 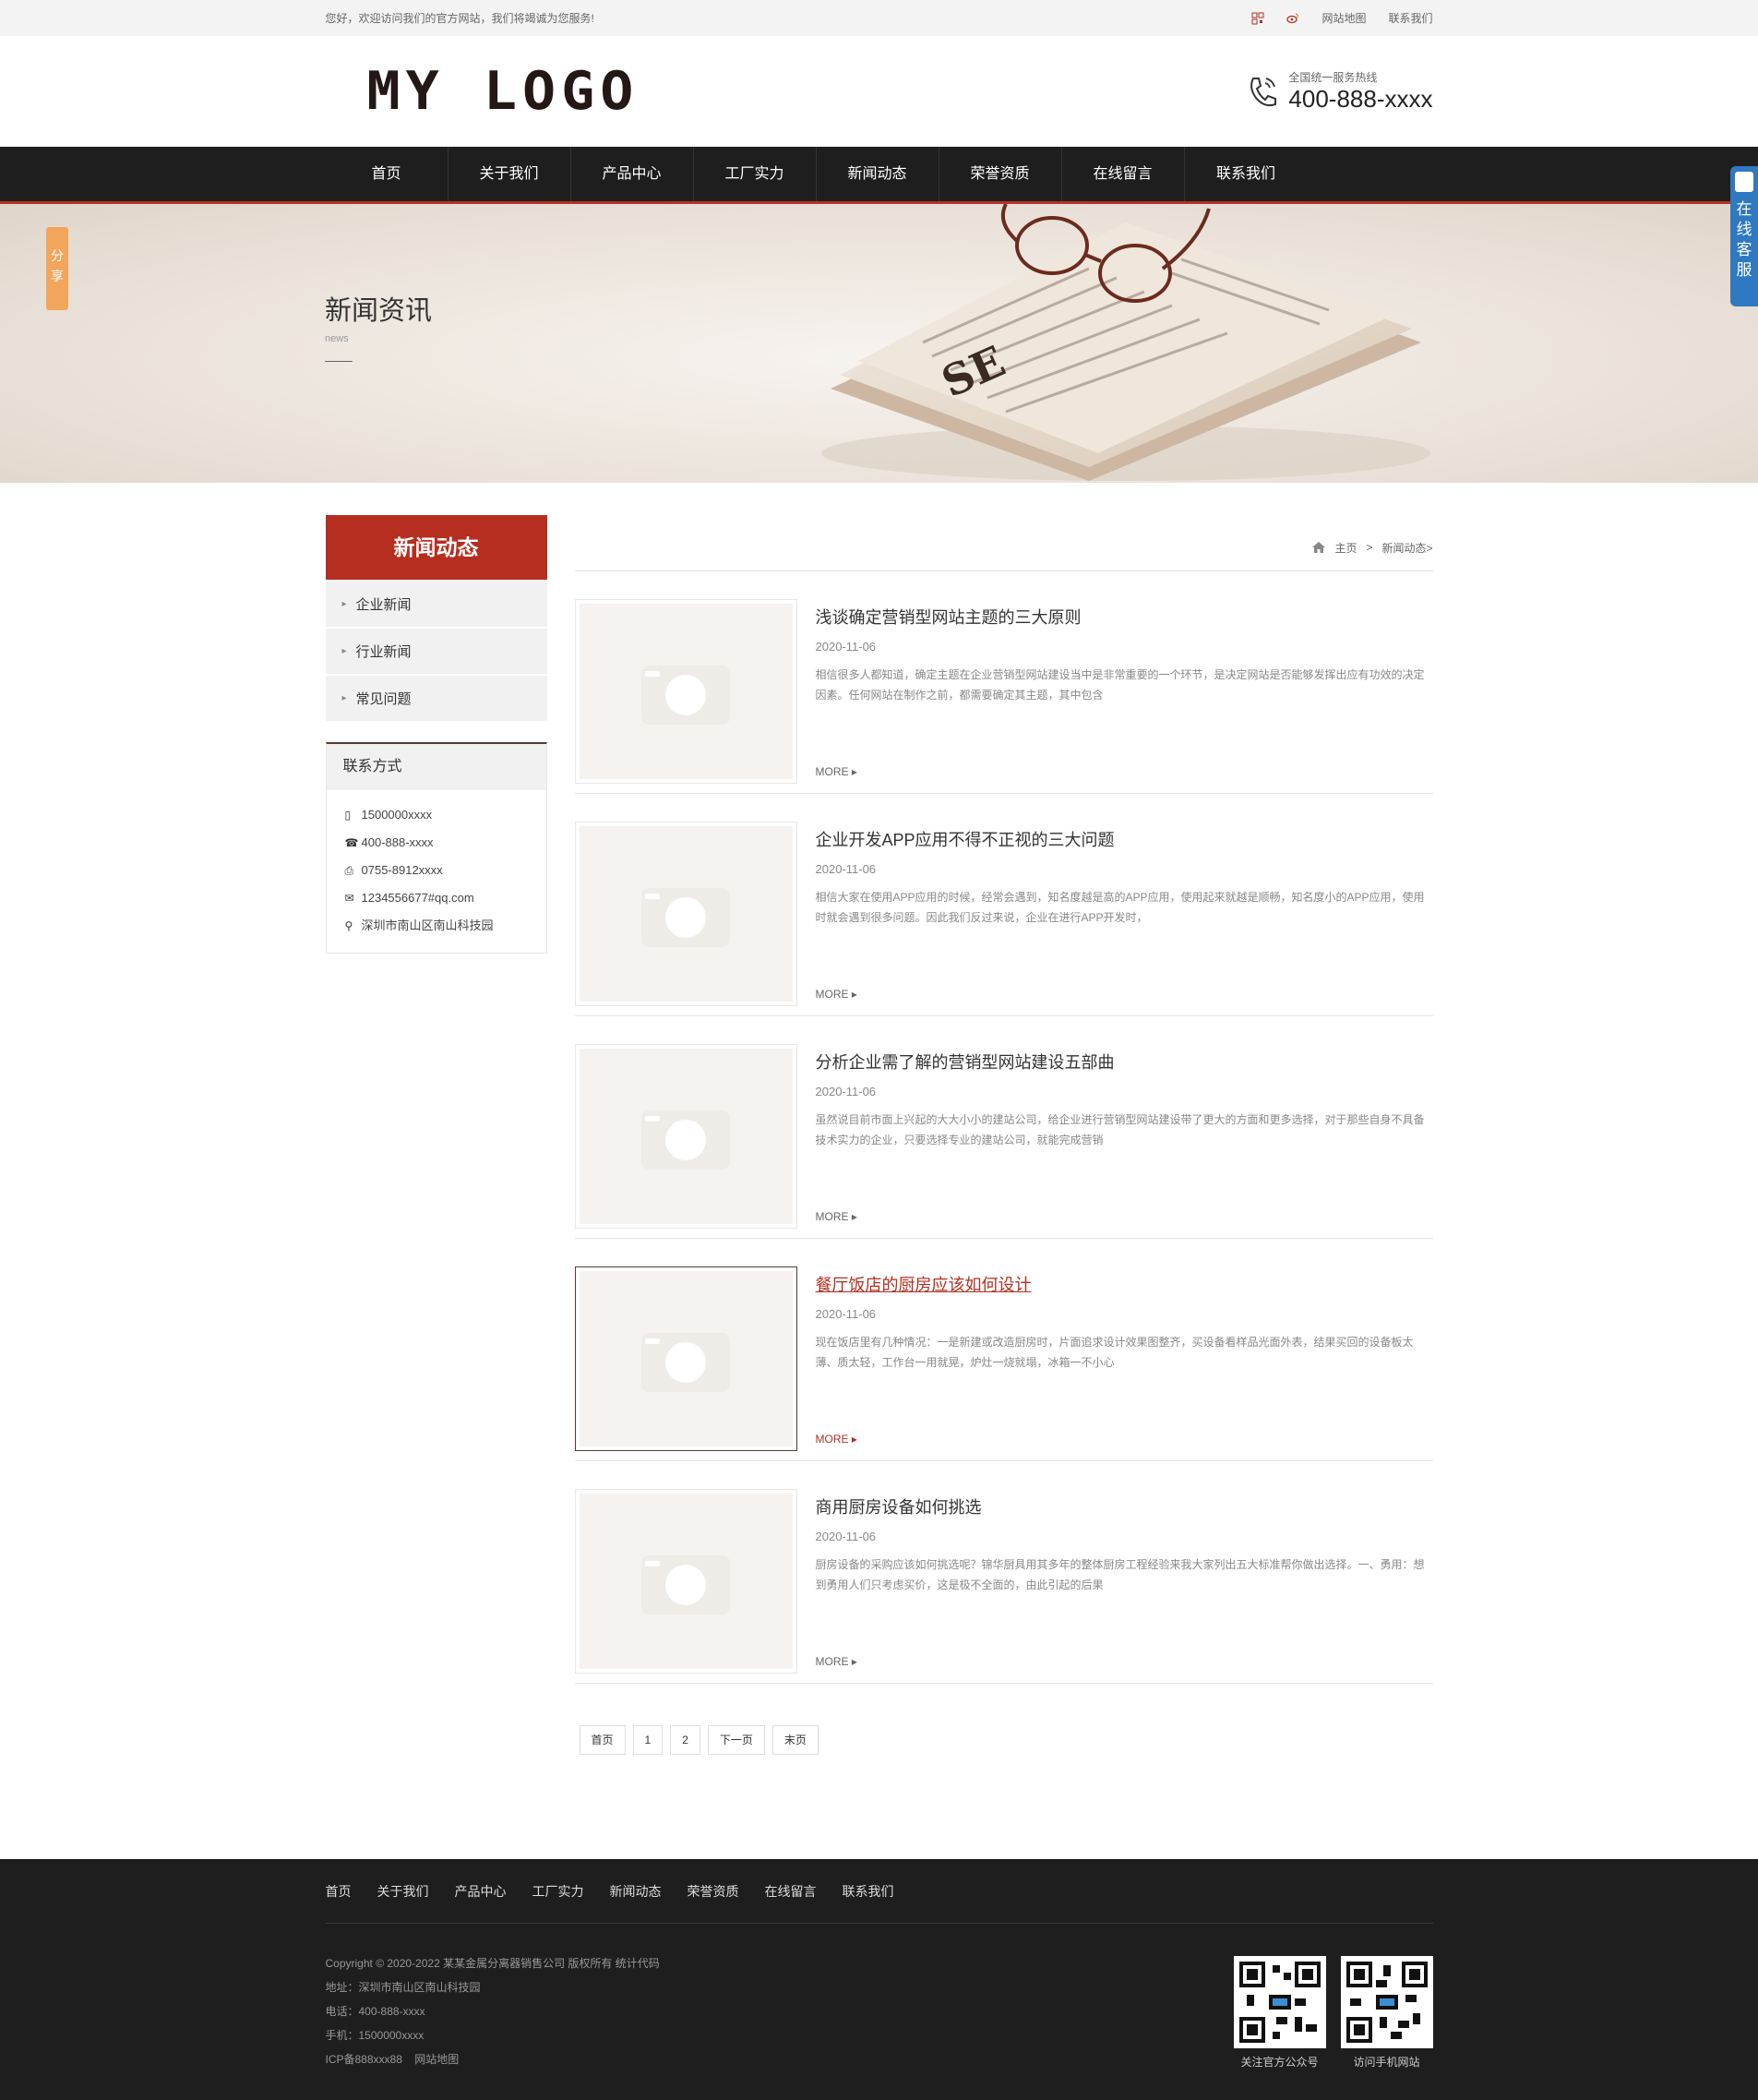 I want to click on contact-email: ✉ 1234556677#qq.com, so click(x=445, y=898).